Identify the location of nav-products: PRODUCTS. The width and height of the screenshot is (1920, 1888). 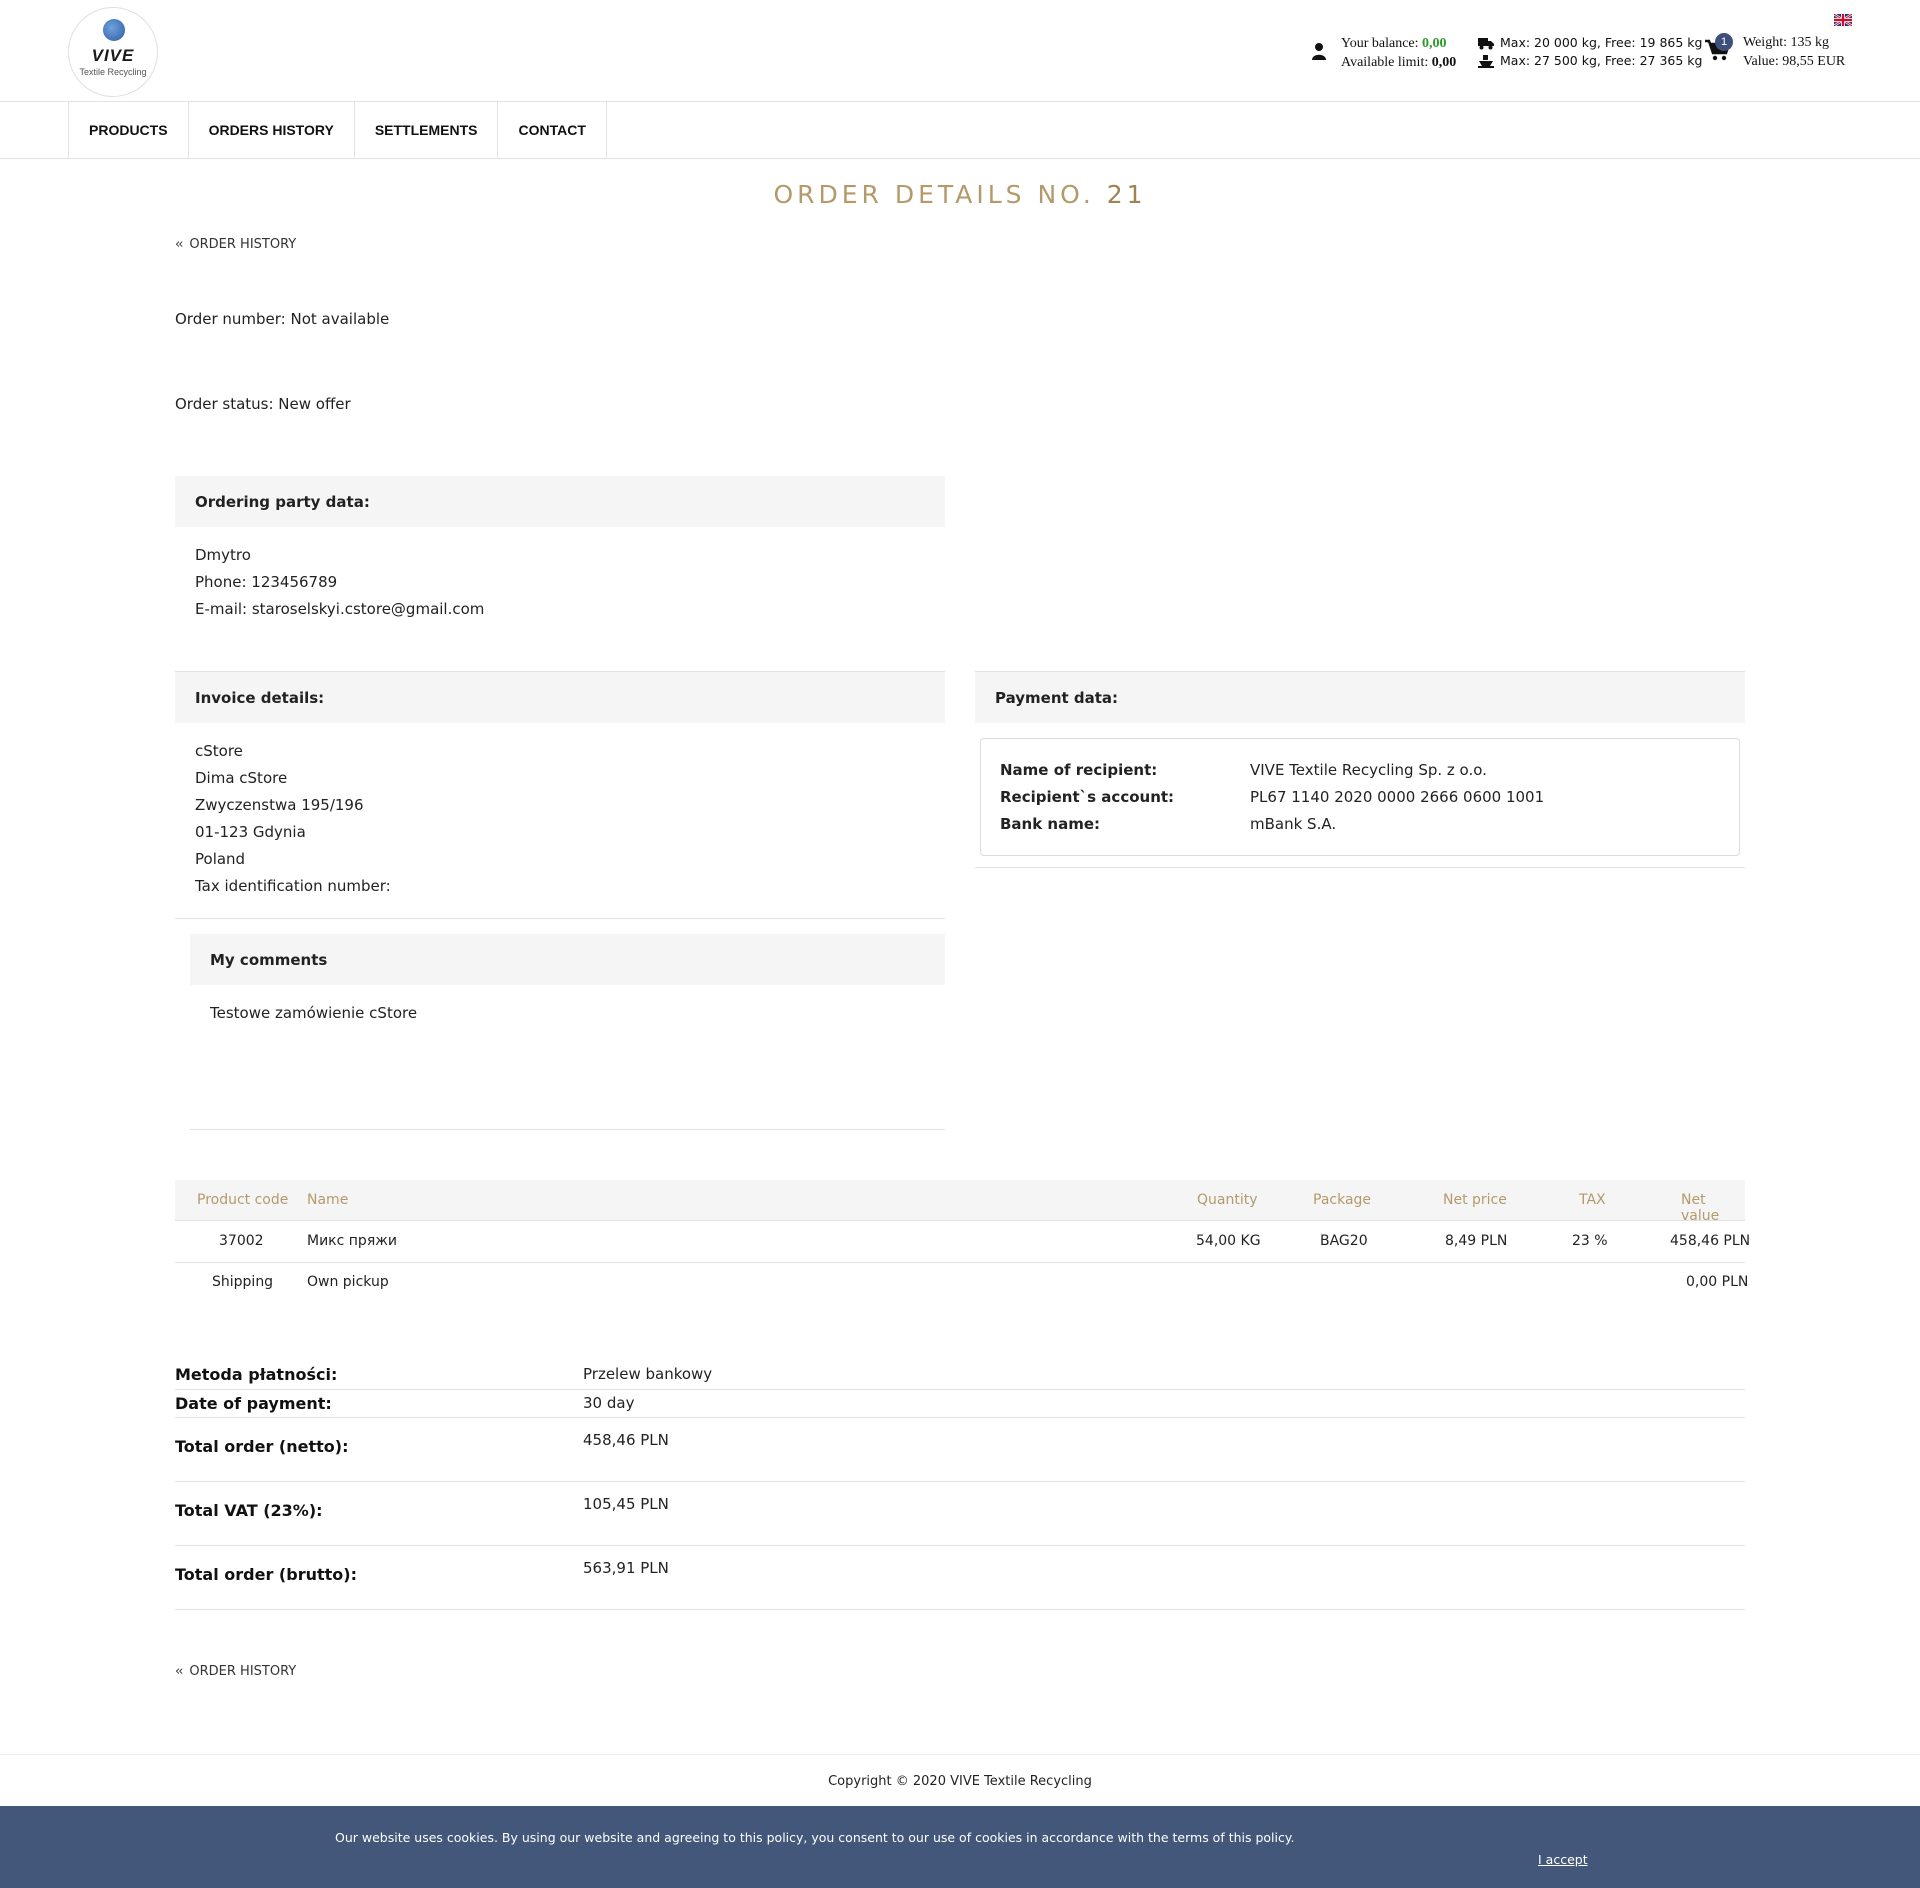
(129, 130).